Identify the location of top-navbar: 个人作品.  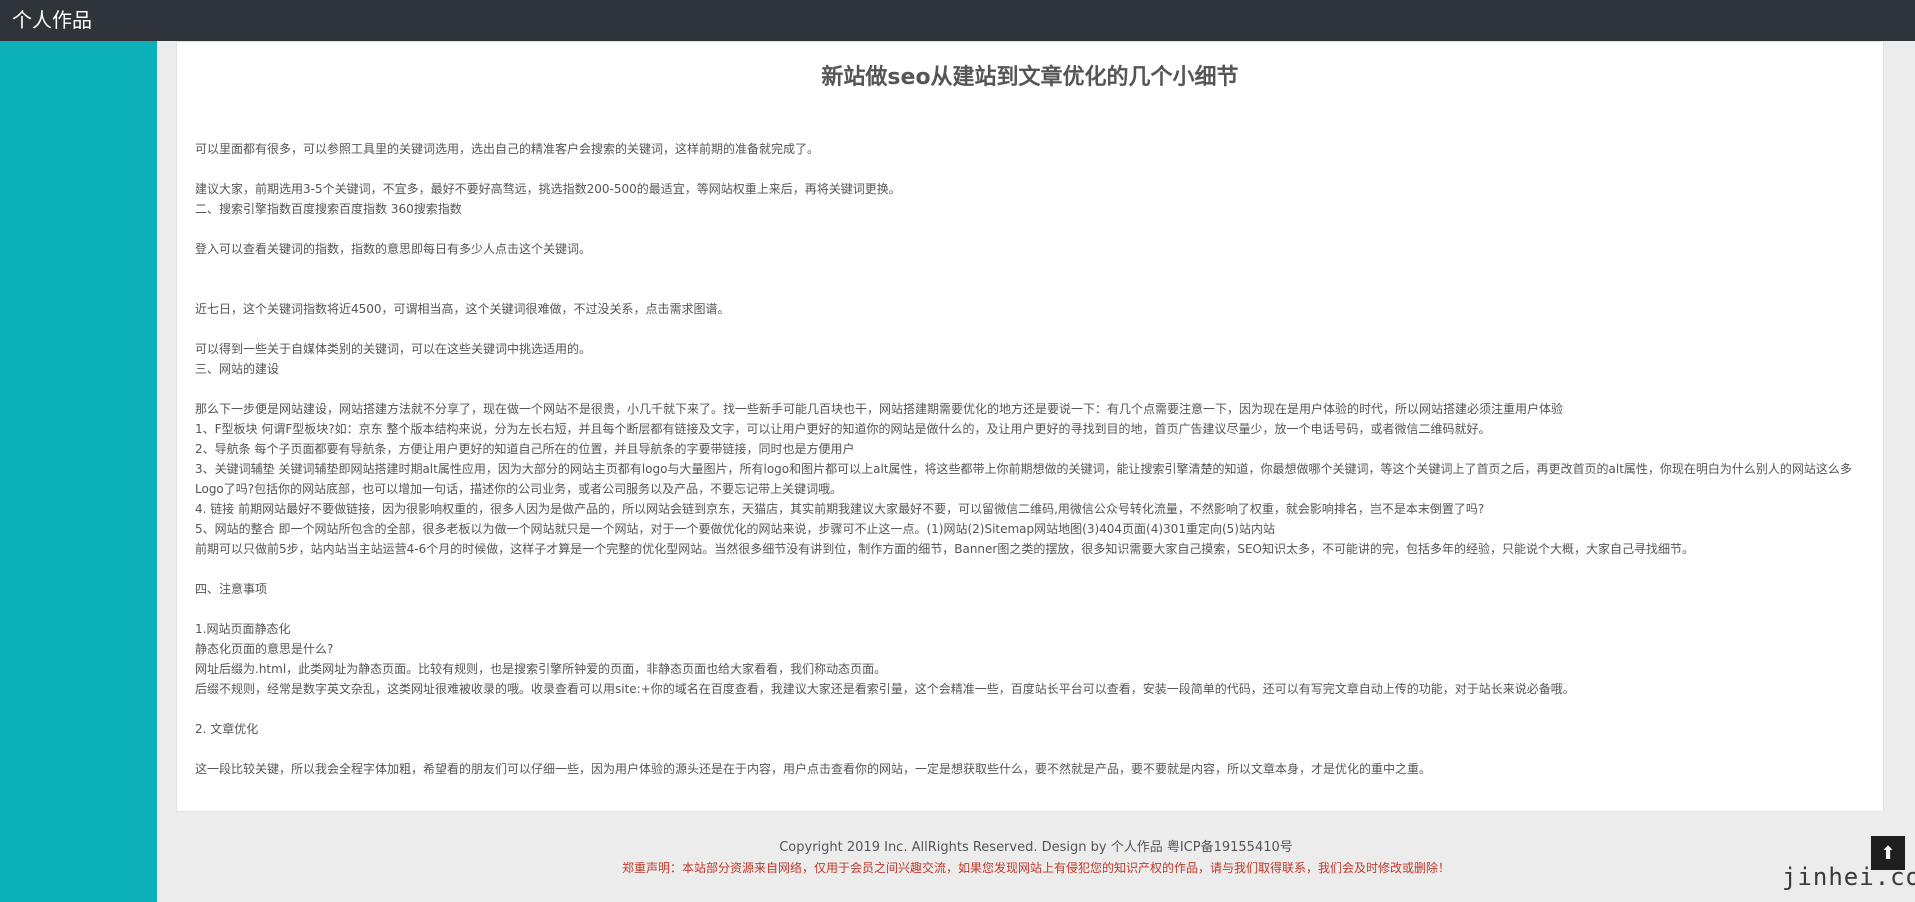
(957, 20).